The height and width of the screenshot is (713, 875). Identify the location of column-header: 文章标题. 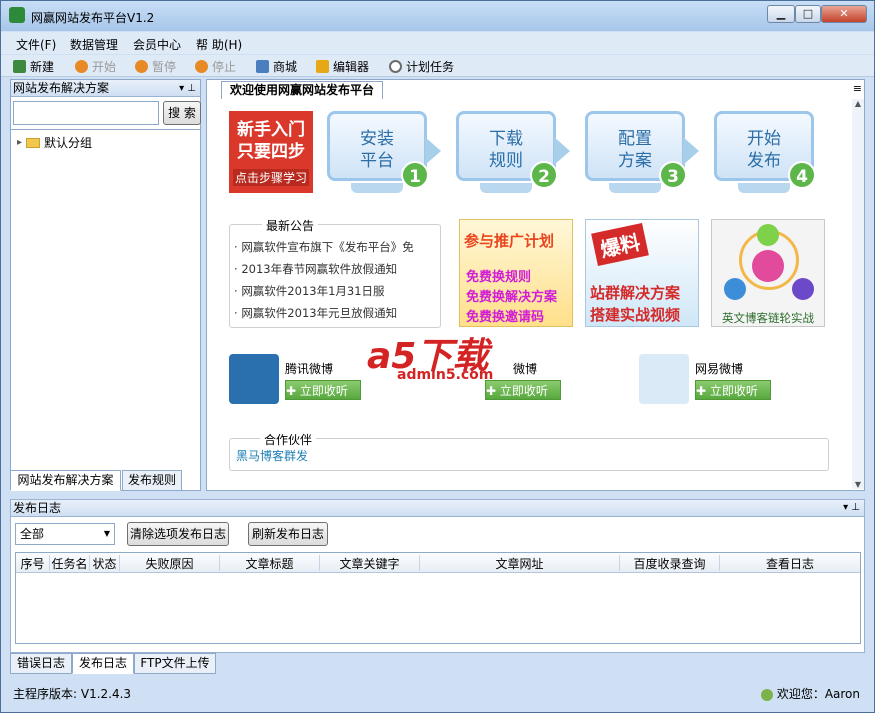
(270, 563).